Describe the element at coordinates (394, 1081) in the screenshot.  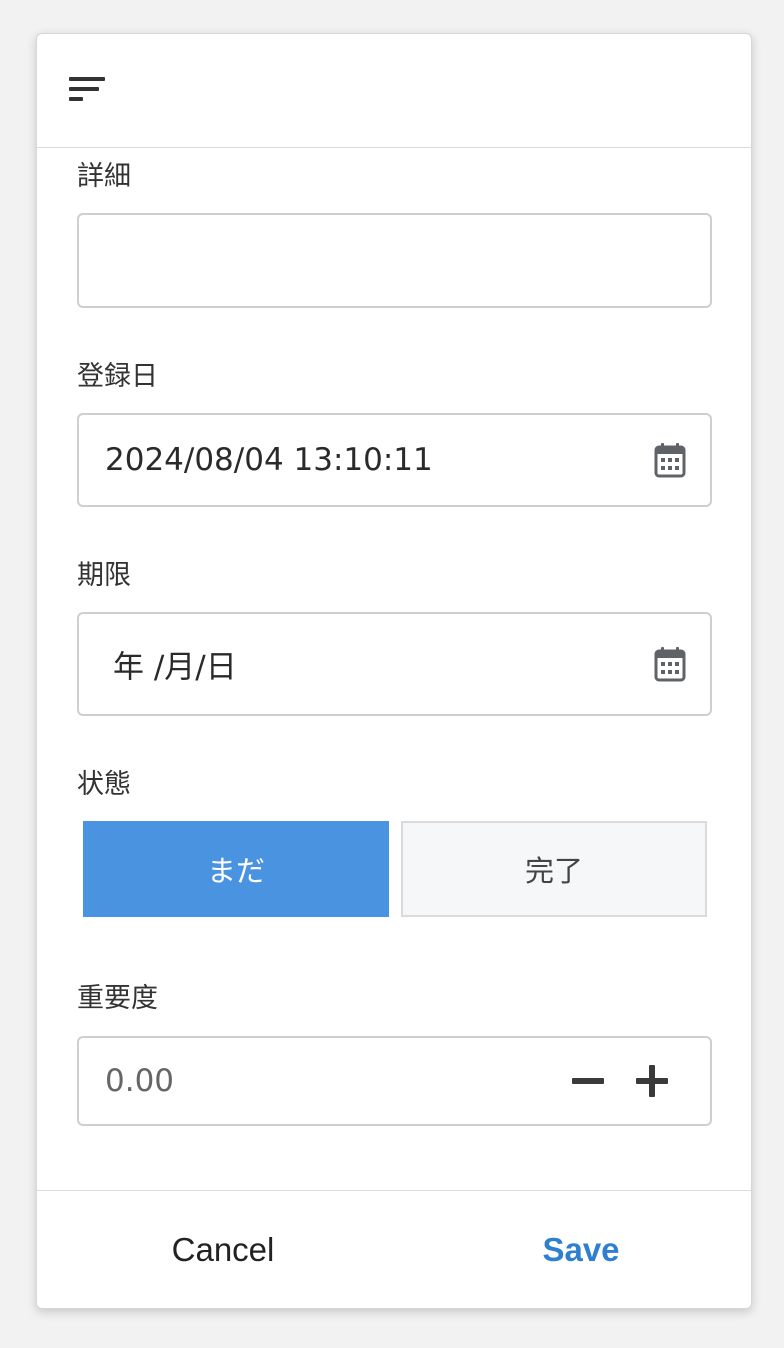
I see `priority-stepper: 0.00` at that location.